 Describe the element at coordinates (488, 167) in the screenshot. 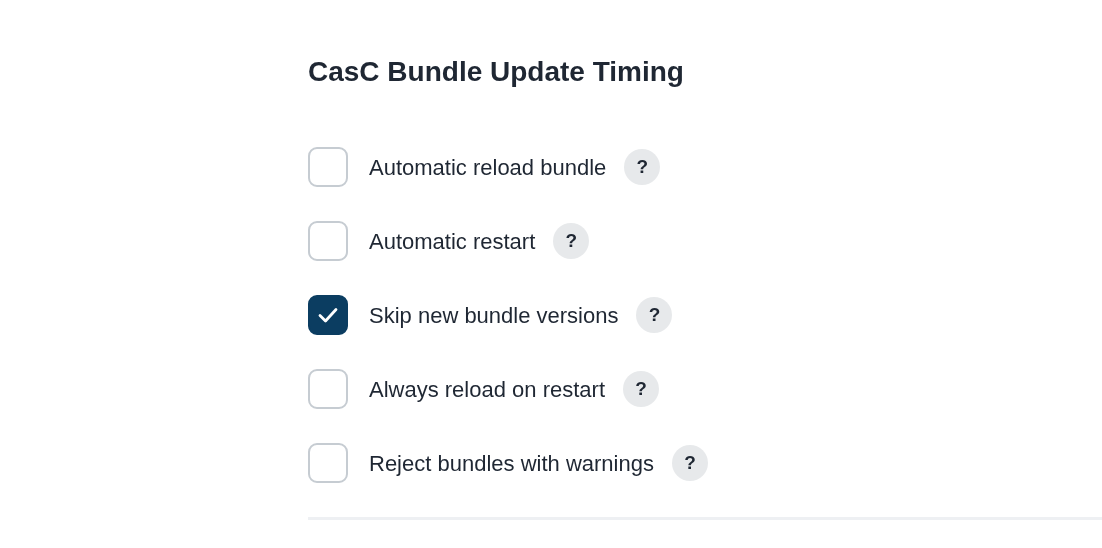

I see `option-label: Automatic reload bundle` at that location.